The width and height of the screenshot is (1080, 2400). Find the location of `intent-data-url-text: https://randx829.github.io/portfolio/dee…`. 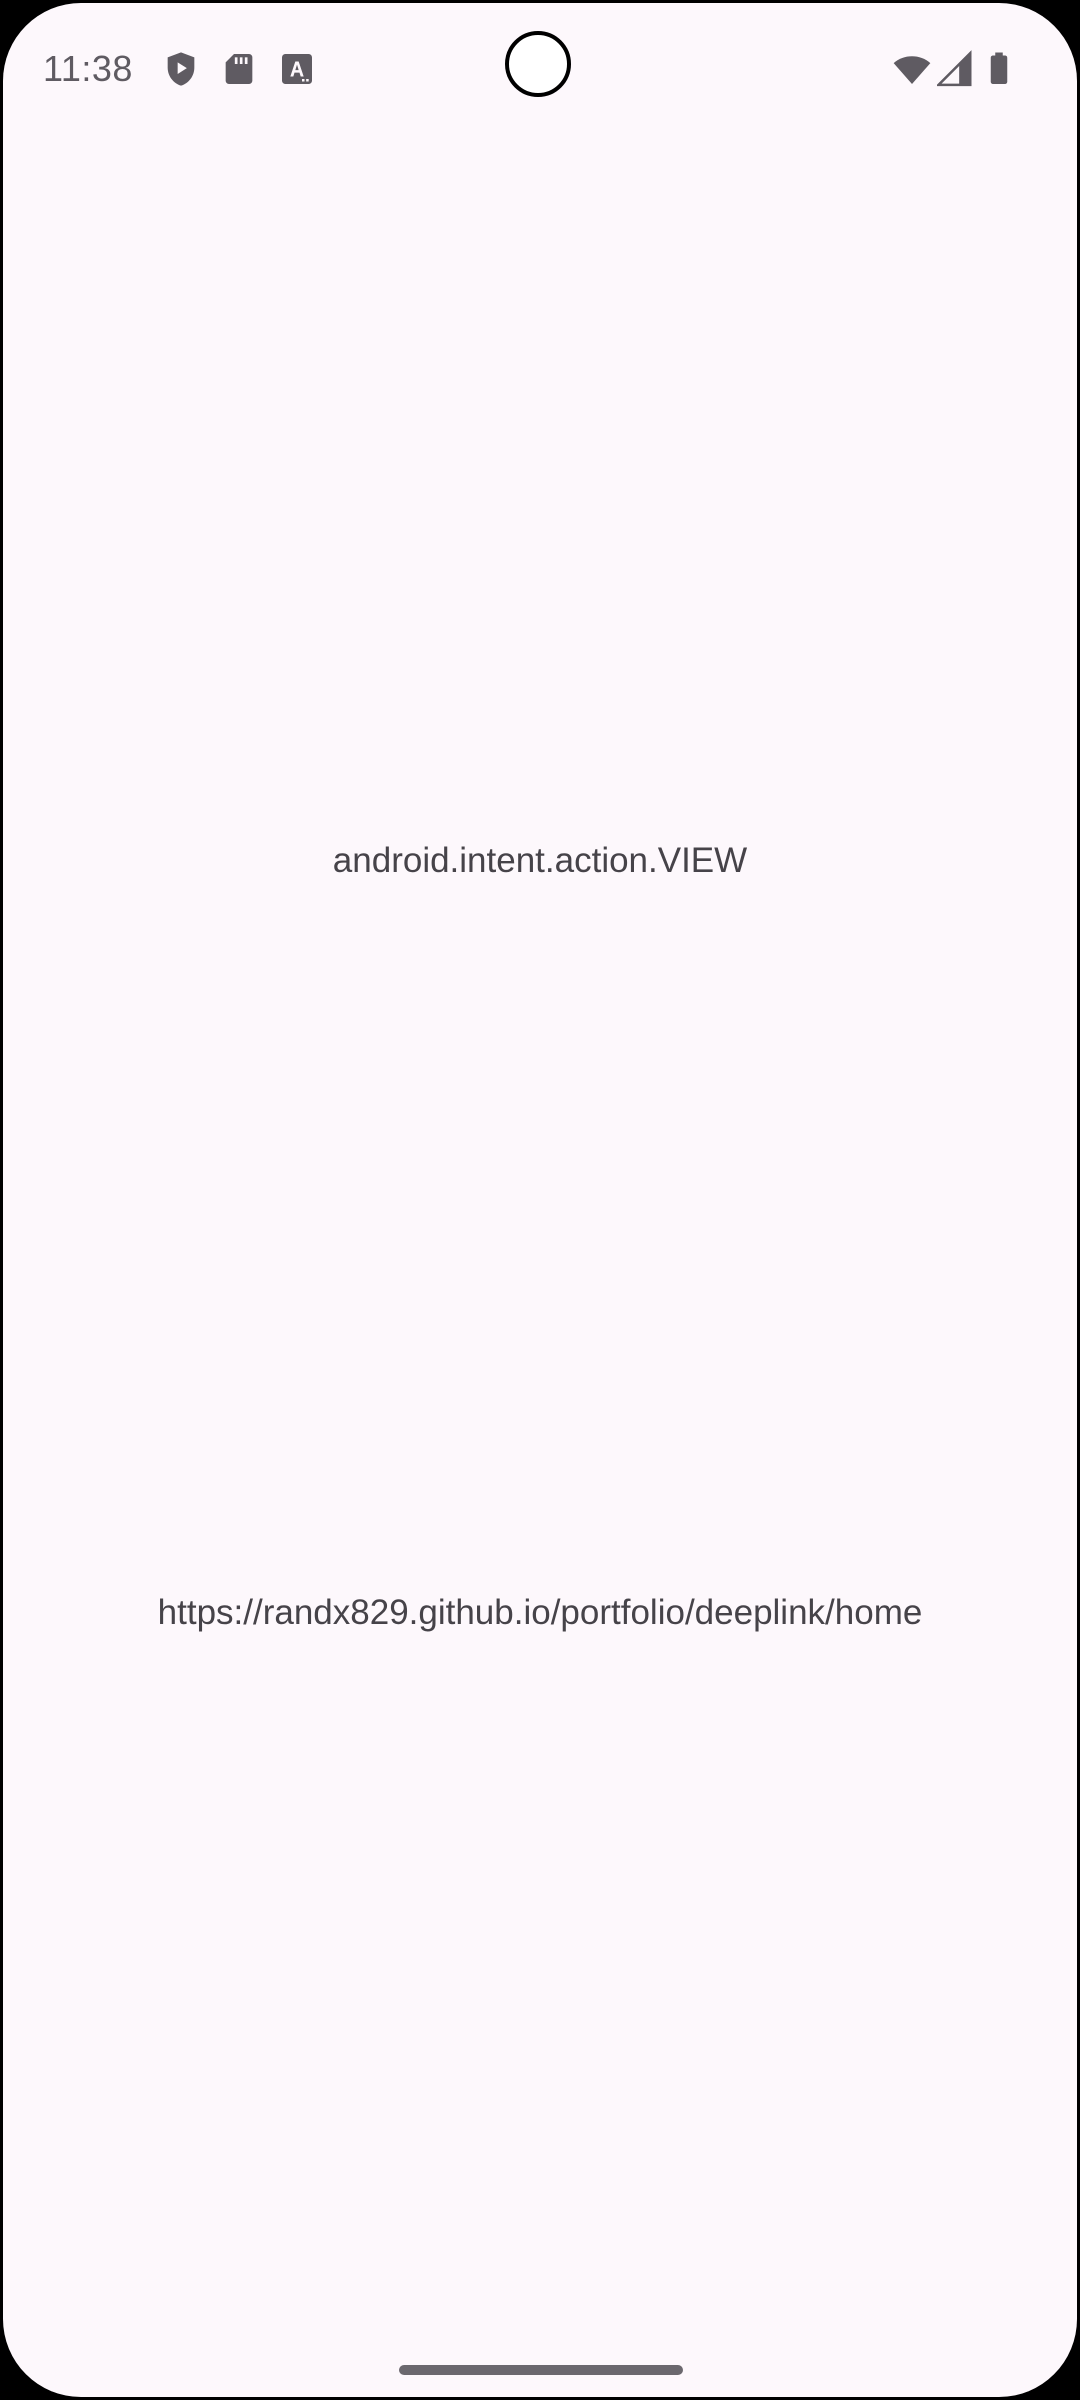

intent-data-url-text: https://randx829.github.io/portfolio/dee… is located at coordinates (540, 1612).